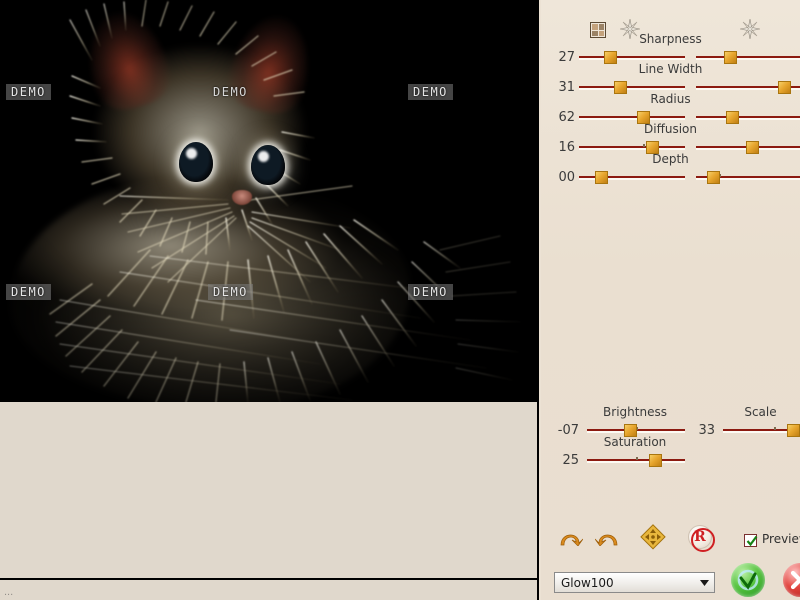 The height and width of the screenshot is (600, 800). I want to click on slider-row: Depth 00, so click(670, 172).